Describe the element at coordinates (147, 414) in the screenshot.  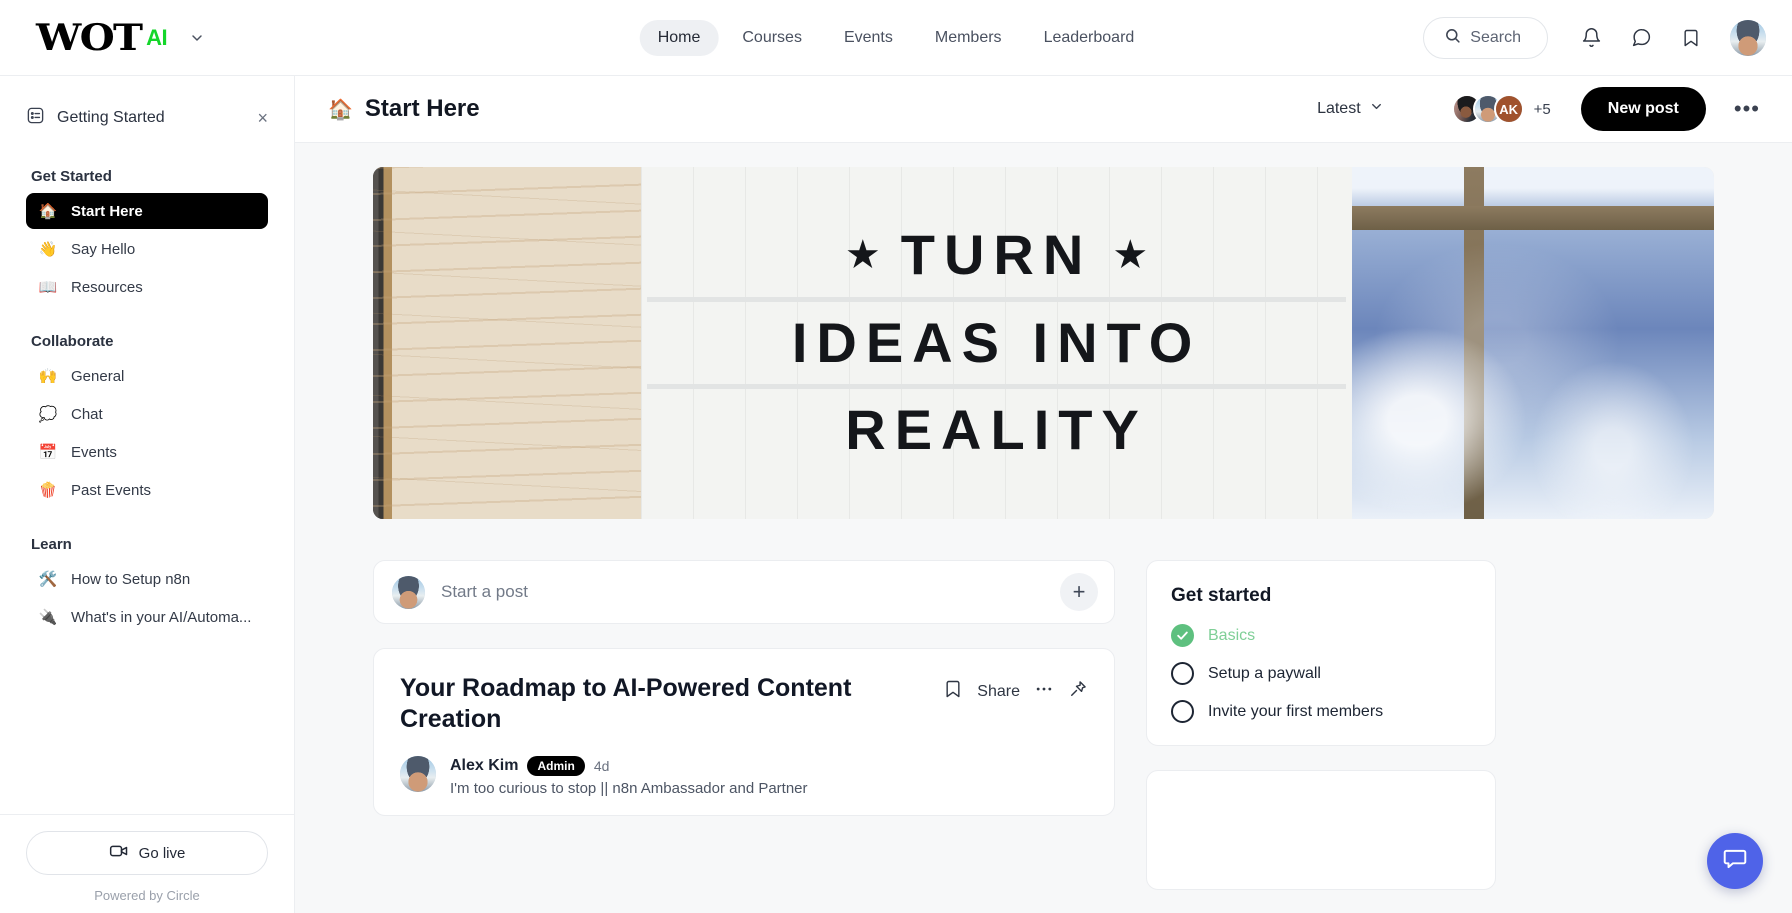
I see `sidebar-item-chat: 💭 Chat` at that location.